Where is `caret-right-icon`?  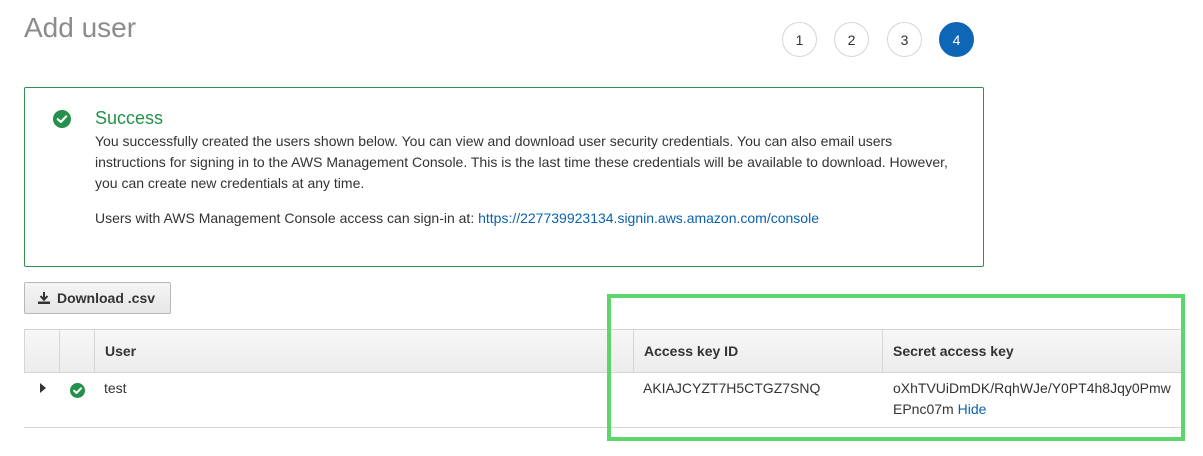
caret-right-icon is located at coordinates (43, 388).